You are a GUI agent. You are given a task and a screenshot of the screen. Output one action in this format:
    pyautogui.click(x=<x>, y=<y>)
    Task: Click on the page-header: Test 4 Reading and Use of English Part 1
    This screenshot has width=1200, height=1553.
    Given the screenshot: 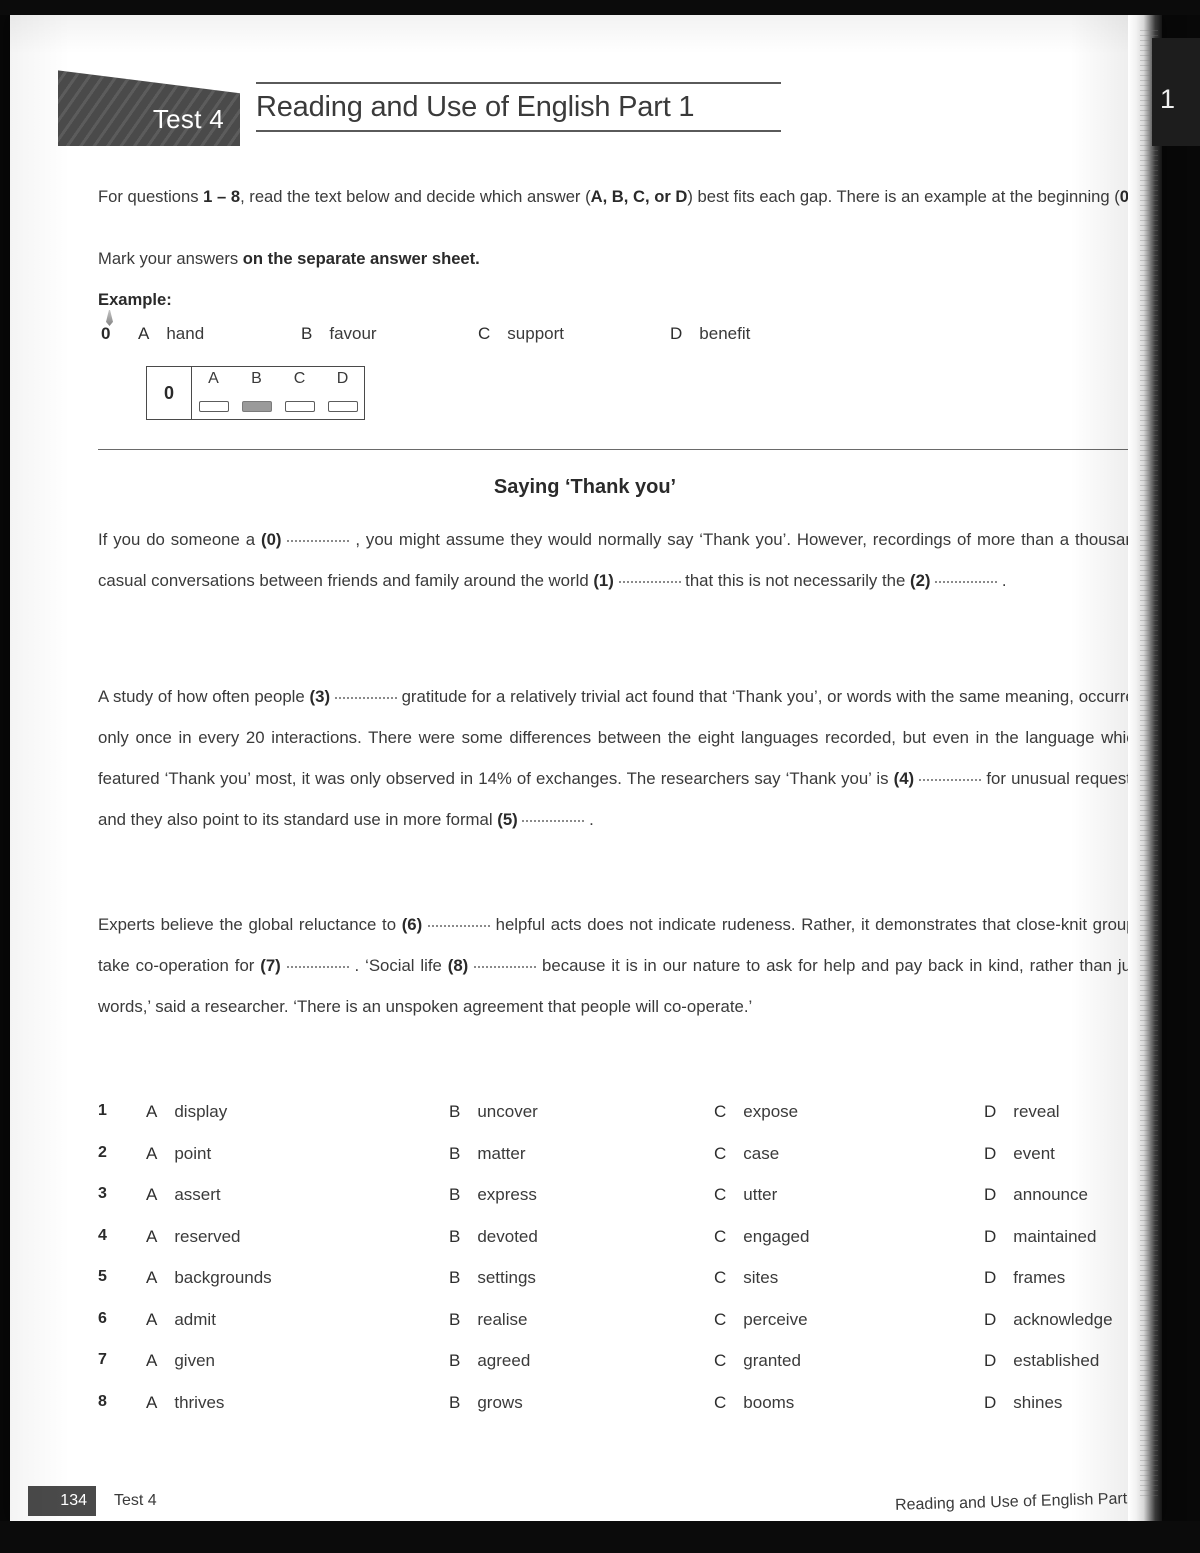 What is the action you would take?
    pyautogui.click(x=585, y=88)
    